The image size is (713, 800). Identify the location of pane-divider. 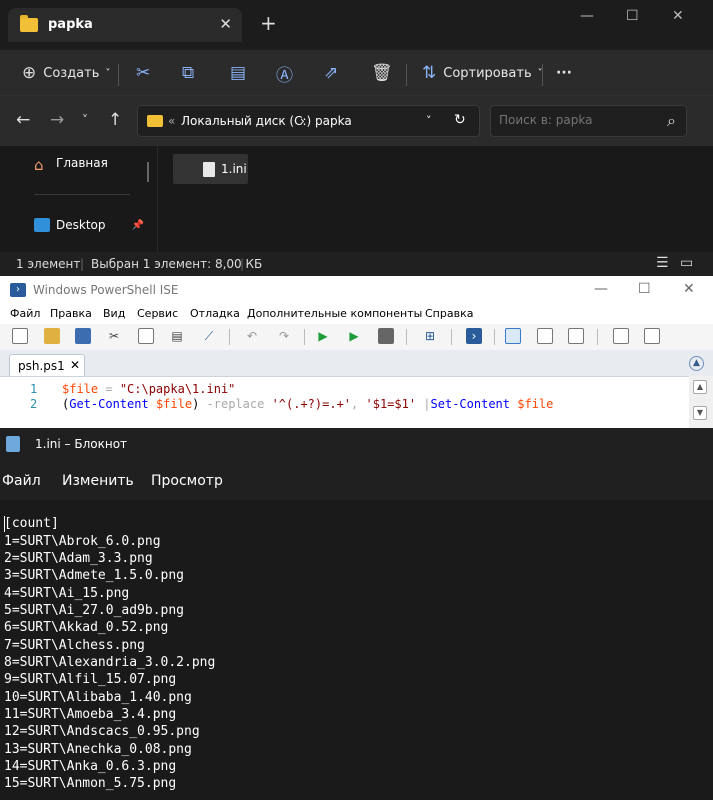
(157, 199).